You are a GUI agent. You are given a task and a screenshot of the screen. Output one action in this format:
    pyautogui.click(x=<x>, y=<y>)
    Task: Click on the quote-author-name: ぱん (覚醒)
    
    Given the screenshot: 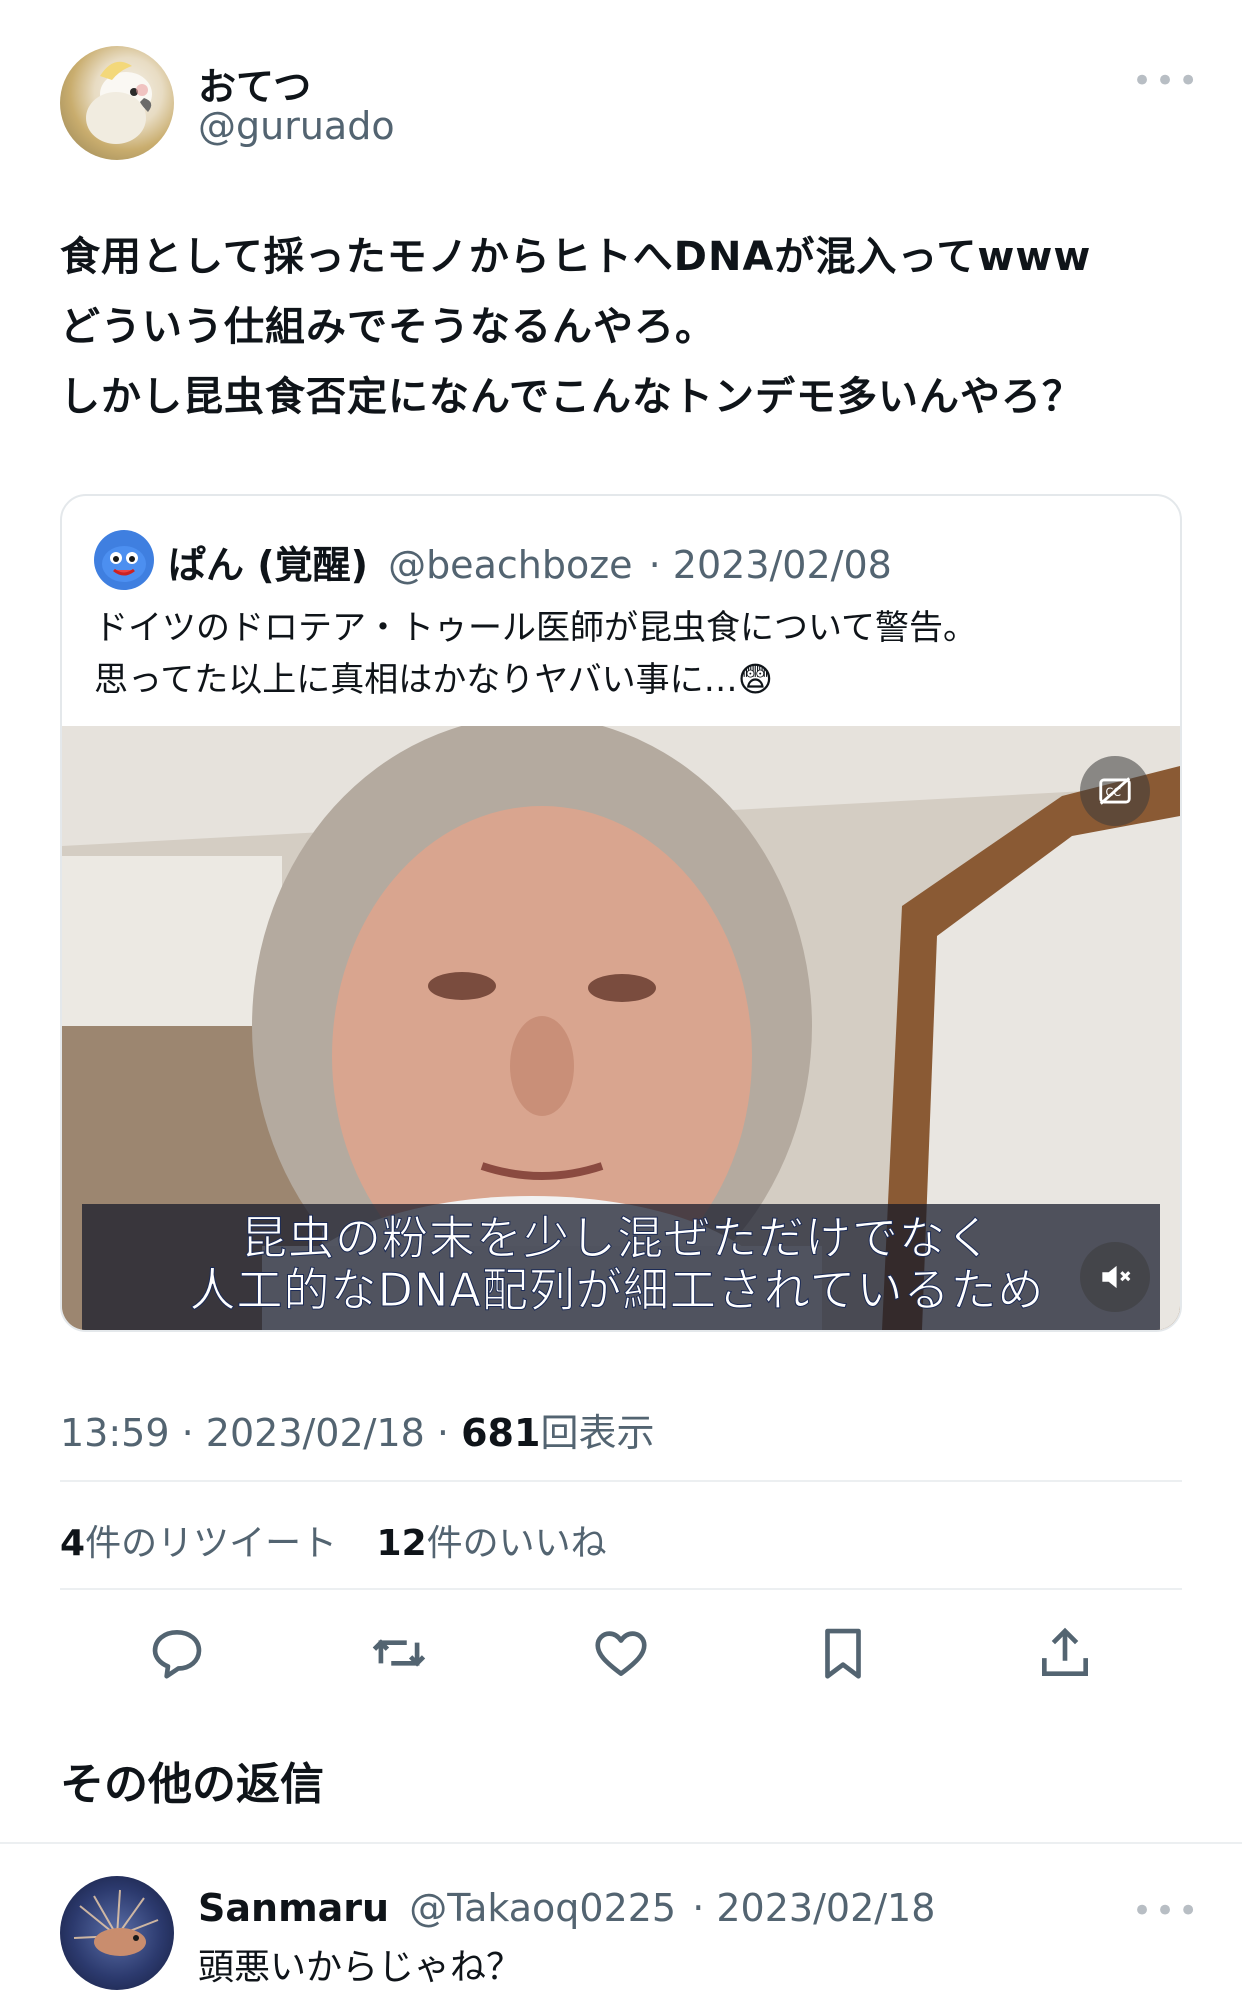 What is the action you would take?
    pyautogui.click(x=268, y=565)
    